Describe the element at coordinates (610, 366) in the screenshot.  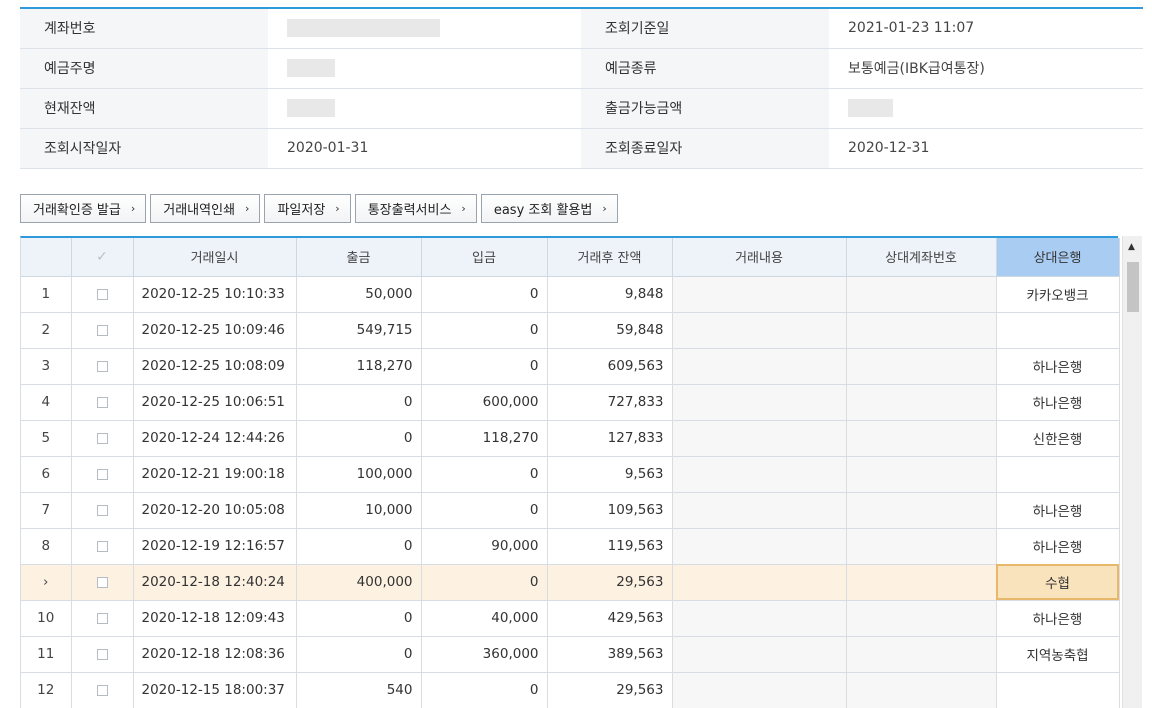
I see `balance-cell: 609,563` at that location.